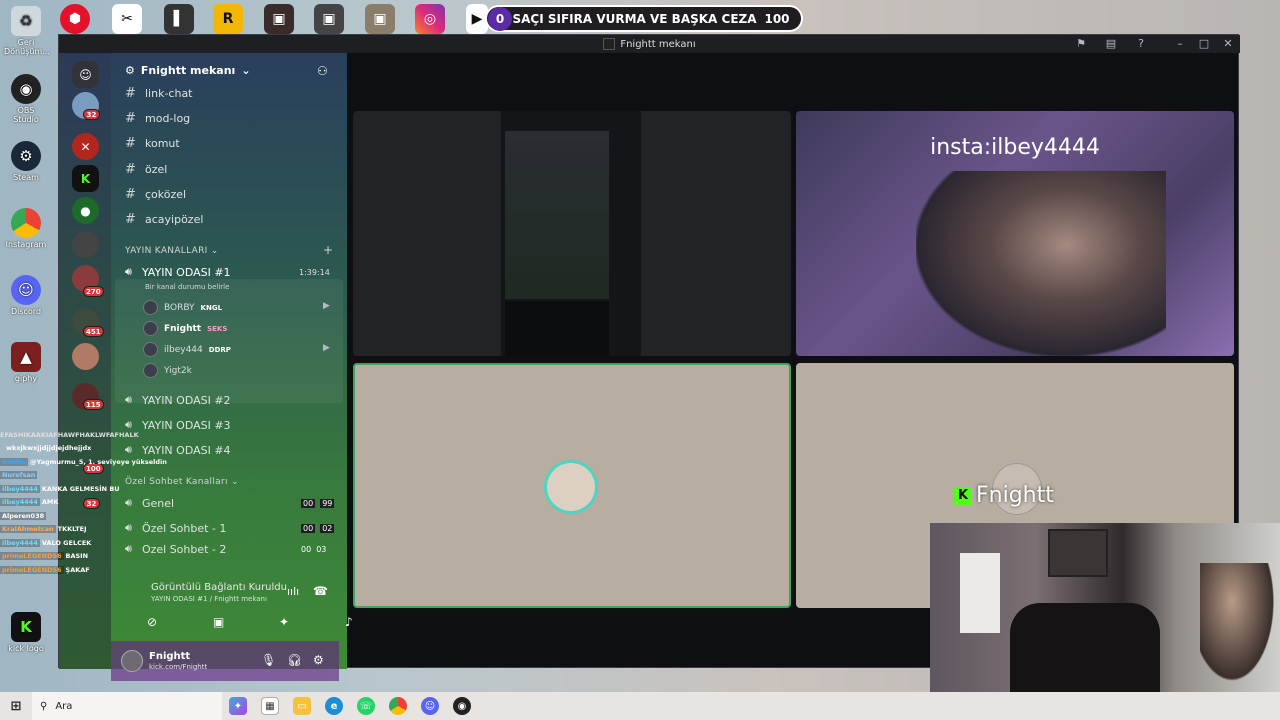 The height and width of the screenshot is (720, 1280). Describe the element at coordinates (26, 362) in the screenshot. I see `desktop-icon-giphy: ▲ giphy` at that location.